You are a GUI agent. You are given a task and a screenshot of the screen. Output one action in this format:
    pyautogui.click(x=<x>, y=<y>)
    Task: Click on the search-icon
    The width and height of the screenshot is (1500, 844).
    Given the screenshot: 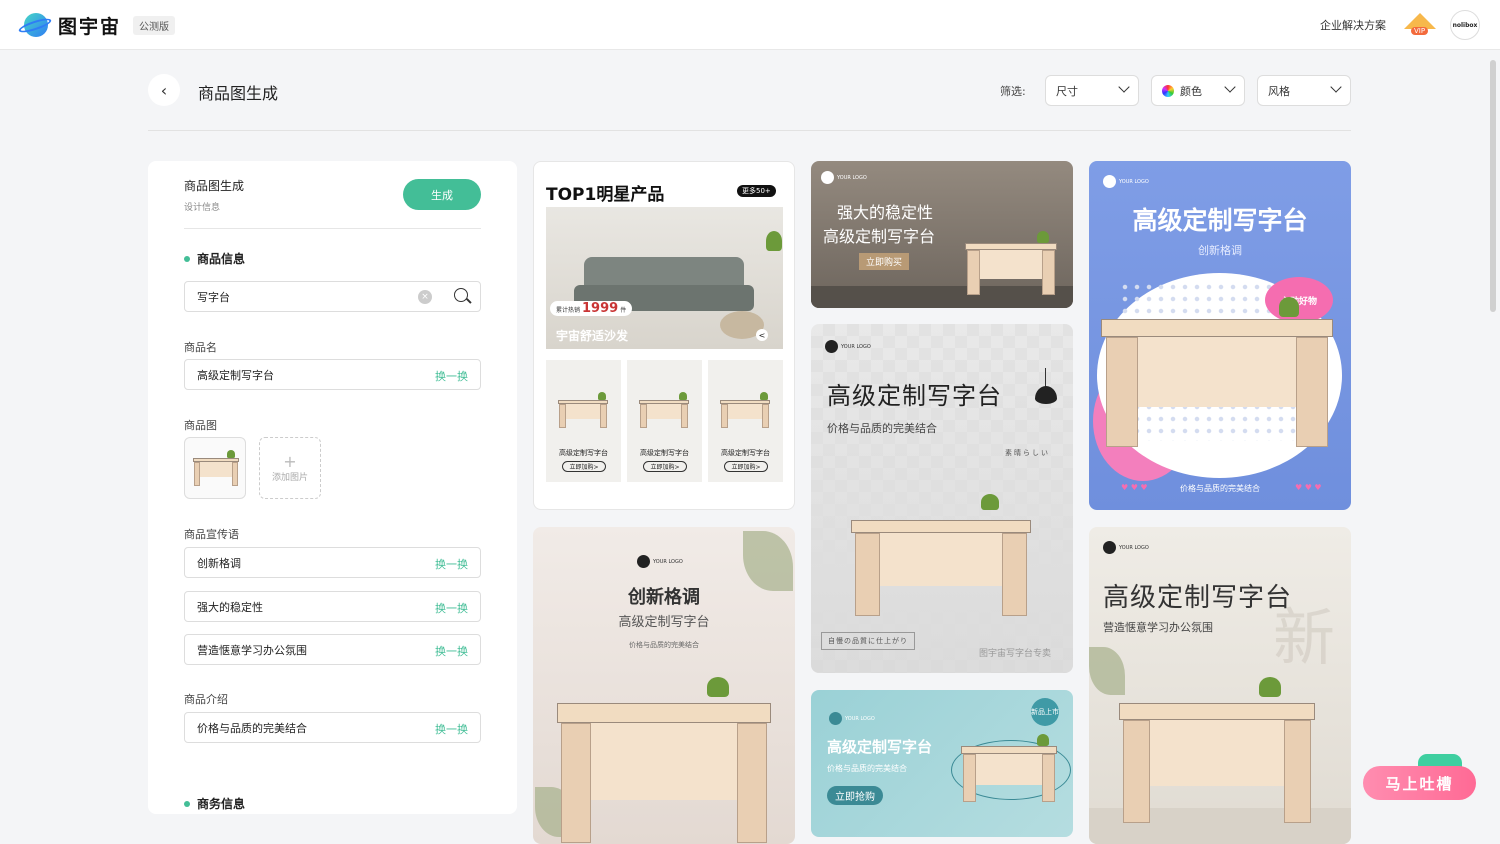 What is the action you would take?
    pyautogui.click(x=461, y=295)
    